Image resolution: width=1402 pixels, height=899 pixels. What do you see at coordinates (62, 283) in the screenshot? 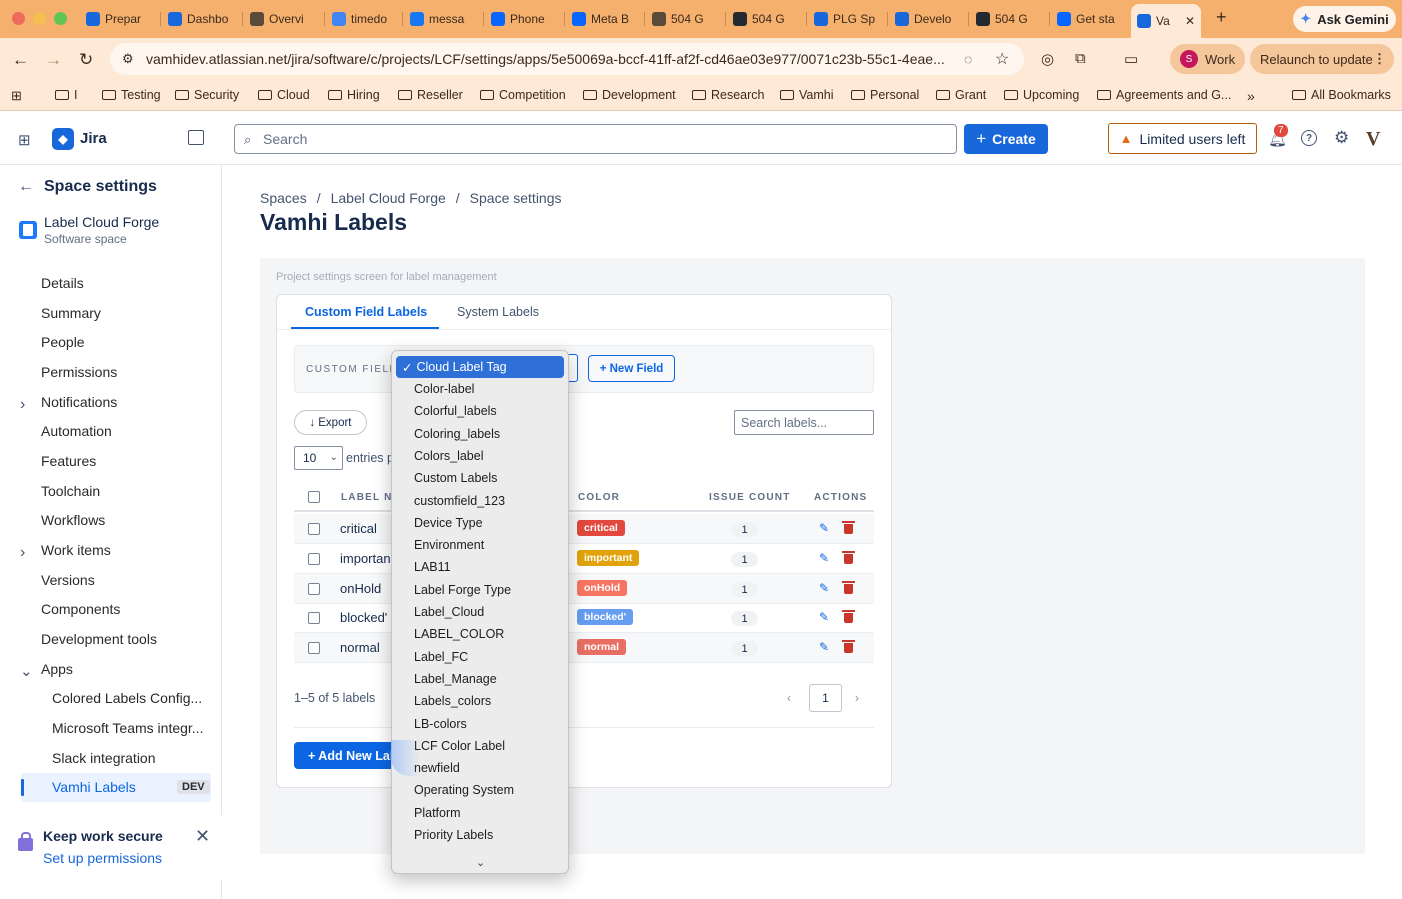
I see `sidebar-item-details: Details` at bounding box center [62, 283].